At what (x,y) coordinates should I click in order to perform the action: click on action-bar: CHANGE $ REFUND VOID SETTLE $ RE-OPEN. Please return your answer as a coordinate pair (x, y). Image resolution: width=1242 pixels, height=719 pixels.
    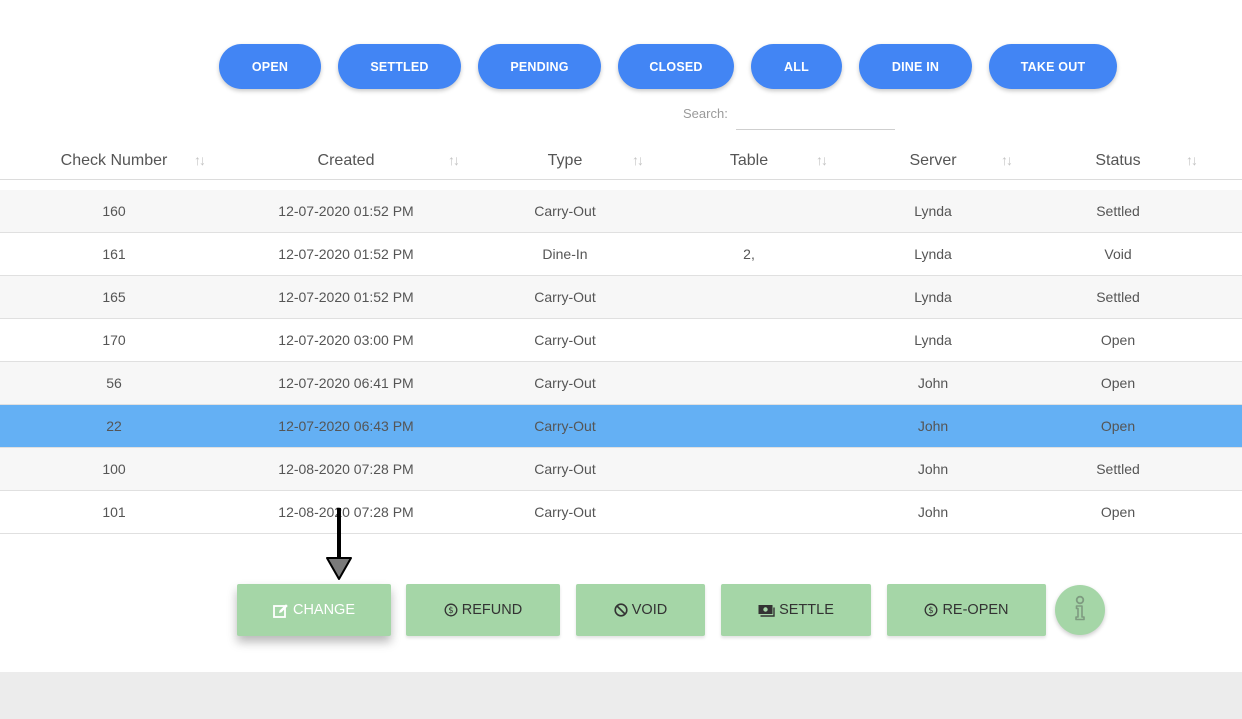
    Looking at the image, I should click on (621, 610).